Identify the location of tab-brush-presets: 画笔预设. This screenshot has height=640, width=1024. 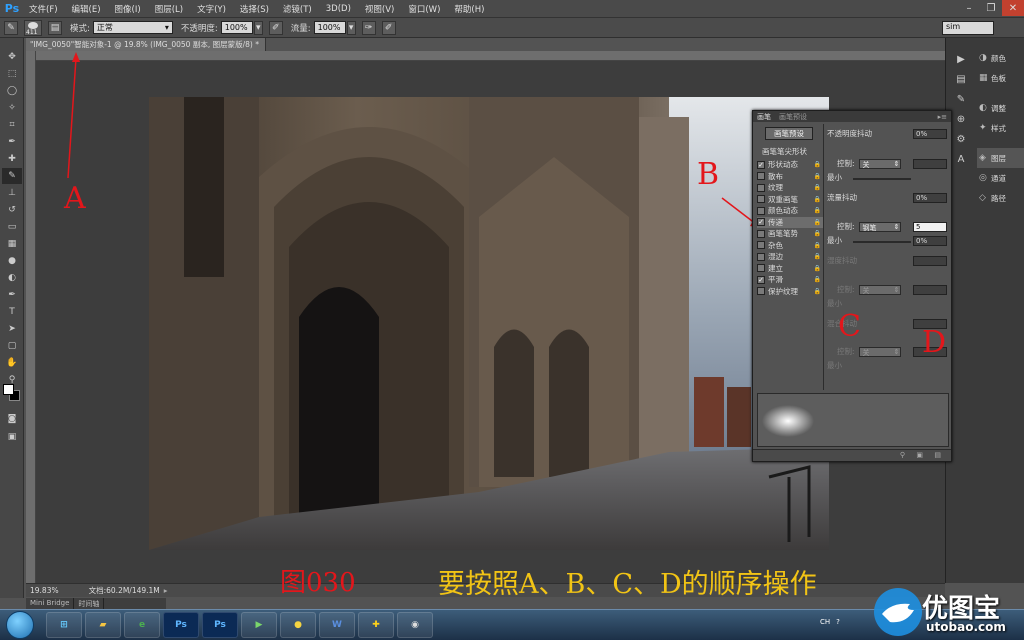
(793, 117).